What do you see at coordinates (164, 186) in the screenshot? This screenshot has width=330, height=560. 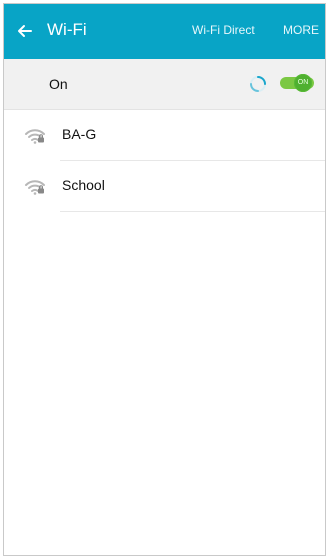 I see `network-list-item: School` at bounding box center [164, 186].